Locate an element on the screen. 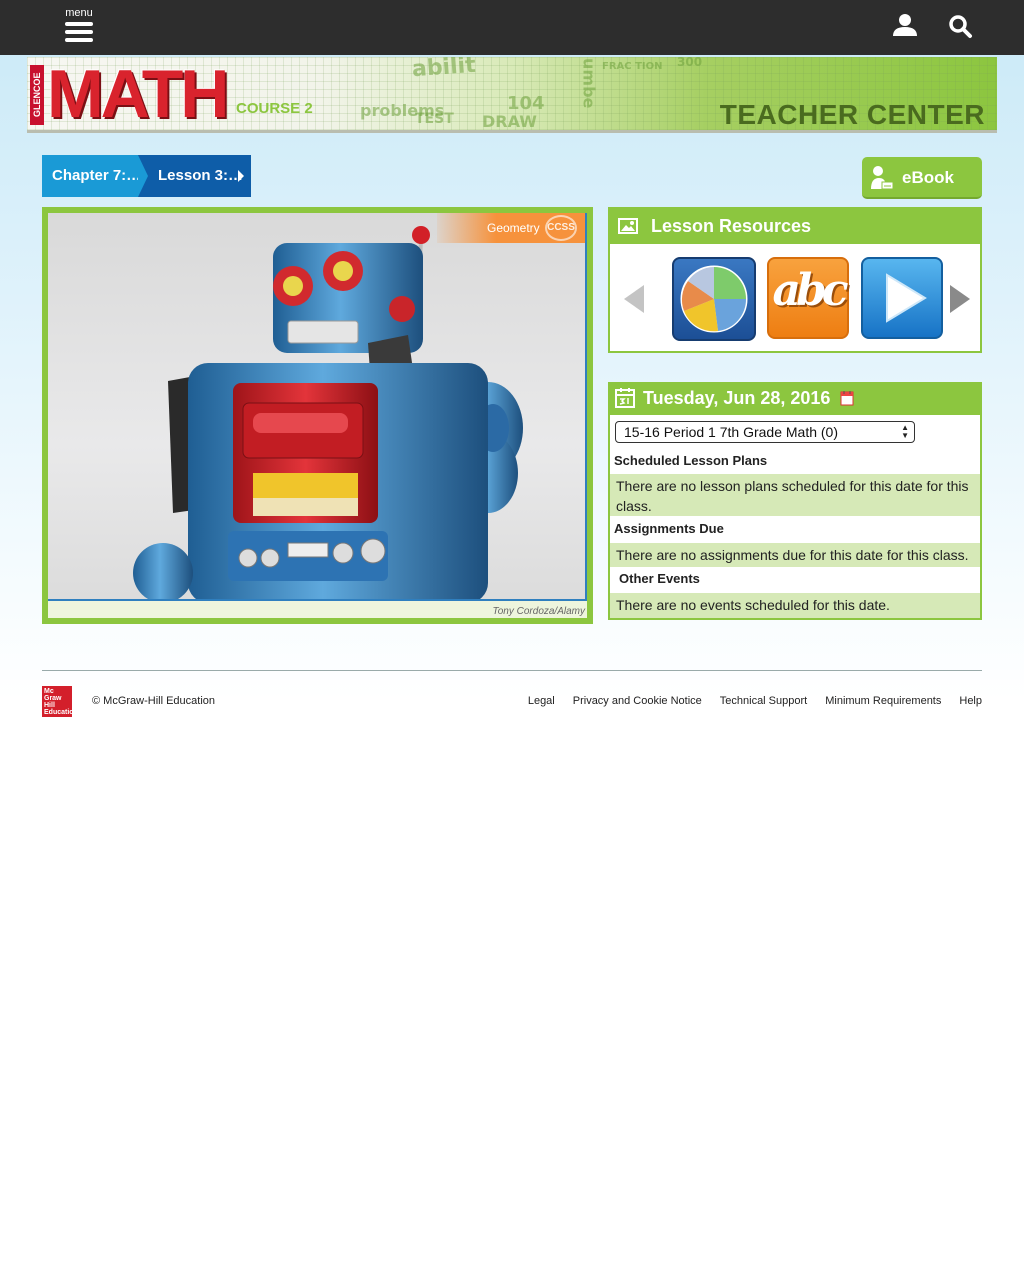  class-select: 15-16 Period 1 7th Grade Math (0) ▲ ▼ is located at coordinates (765, 432).